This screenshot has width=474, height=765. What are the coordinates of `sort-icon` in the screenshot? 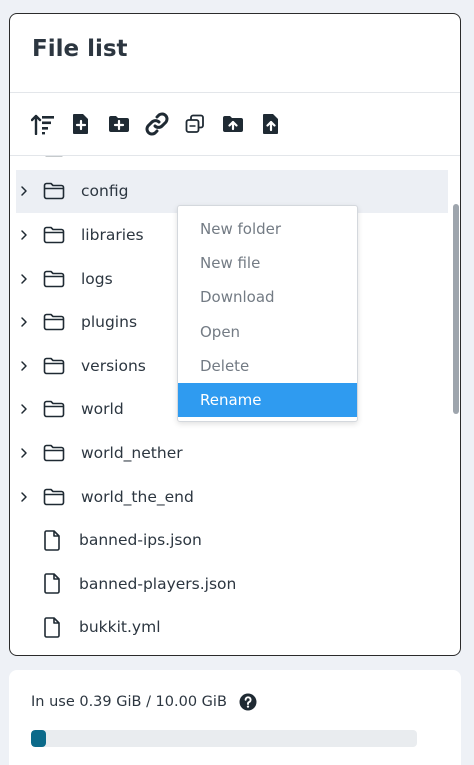 It's located at (42, 124).